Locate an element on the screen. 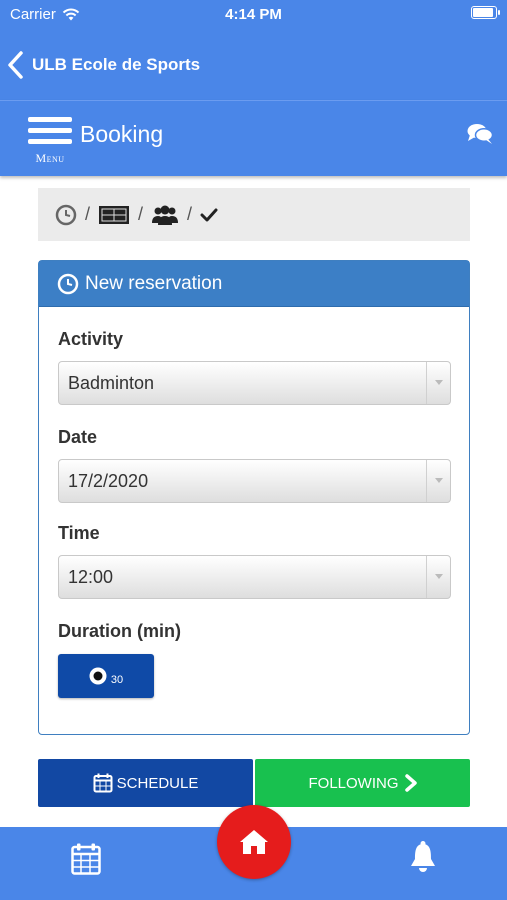 This screenshot has width=507, height=900. home-icon is located at coordinates (254, 842).